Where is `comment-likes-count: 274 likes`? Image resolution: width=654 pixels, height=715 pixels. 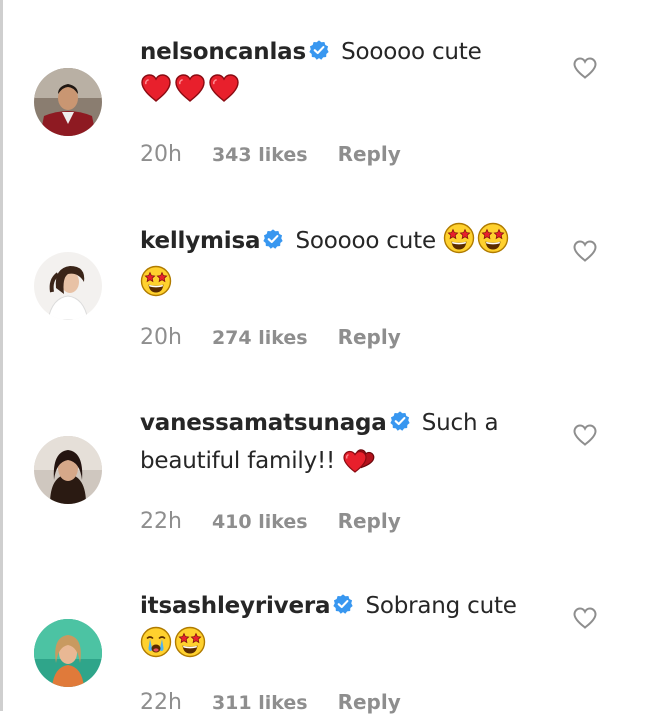
comment-likes-count: 274 likes is located at coordinates (260, 338).